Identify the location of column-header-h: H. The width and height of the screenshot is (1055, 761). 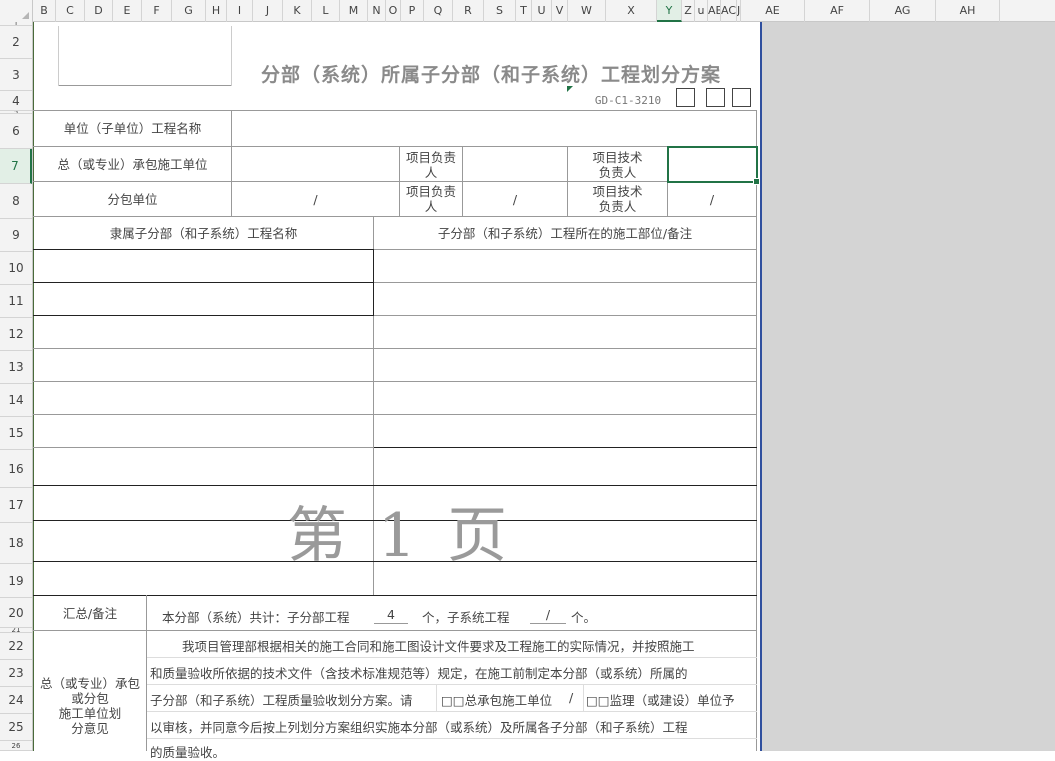
(216, 11).